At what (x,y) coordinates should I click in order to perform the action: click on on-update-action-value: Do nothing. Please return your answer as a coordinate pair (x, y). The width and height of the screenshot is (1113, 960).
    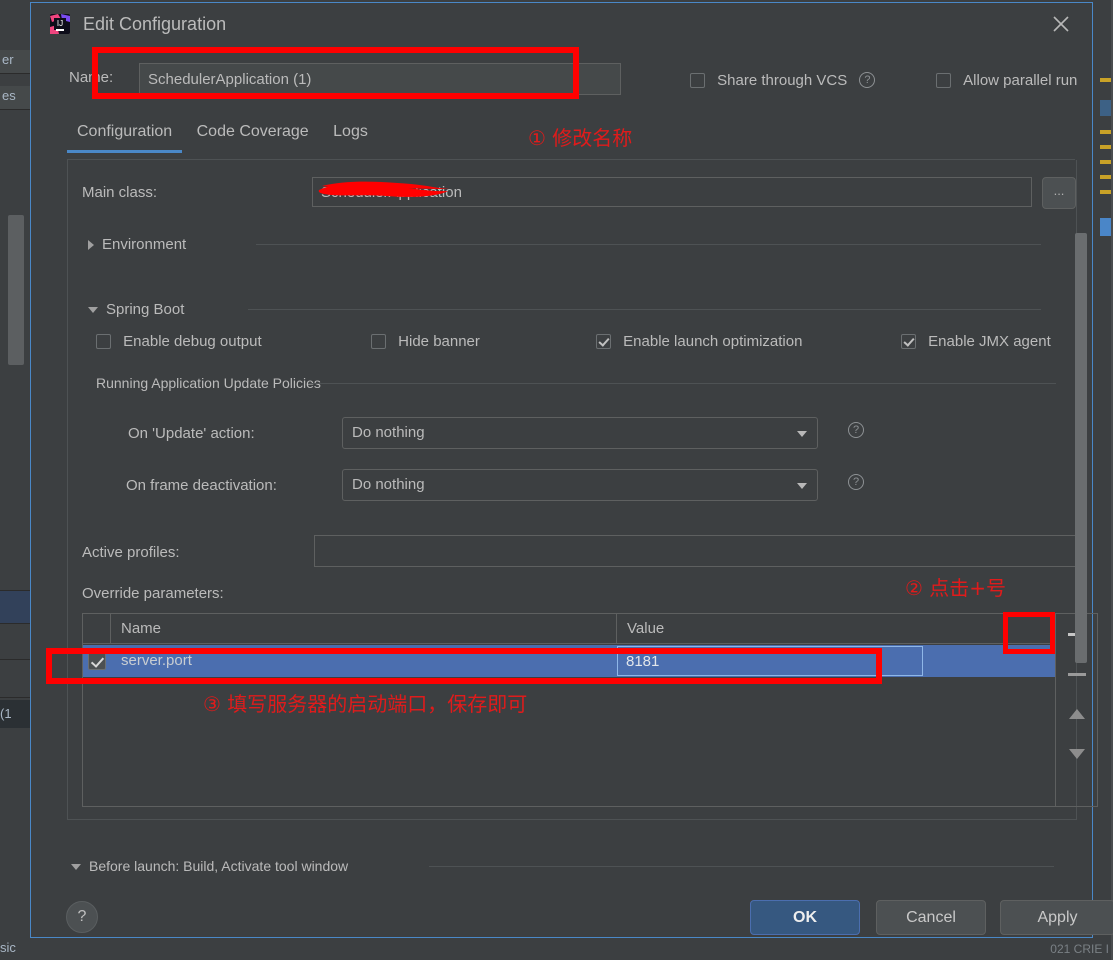
    Looking at the image, I should click on (388, 432).